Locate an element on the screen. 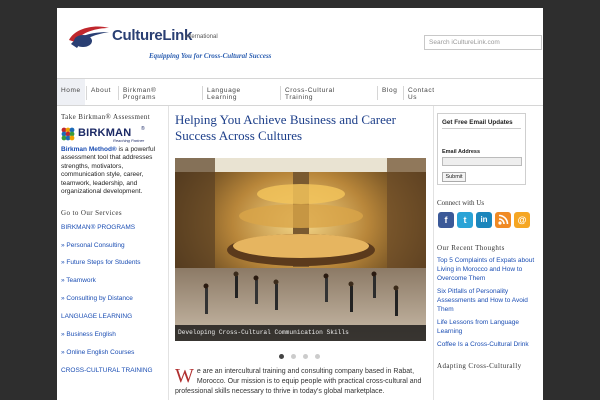 The height and width of the screenshot is (400, 600). nav-language-learning: Language Learning is located at coordinates (229, 94).